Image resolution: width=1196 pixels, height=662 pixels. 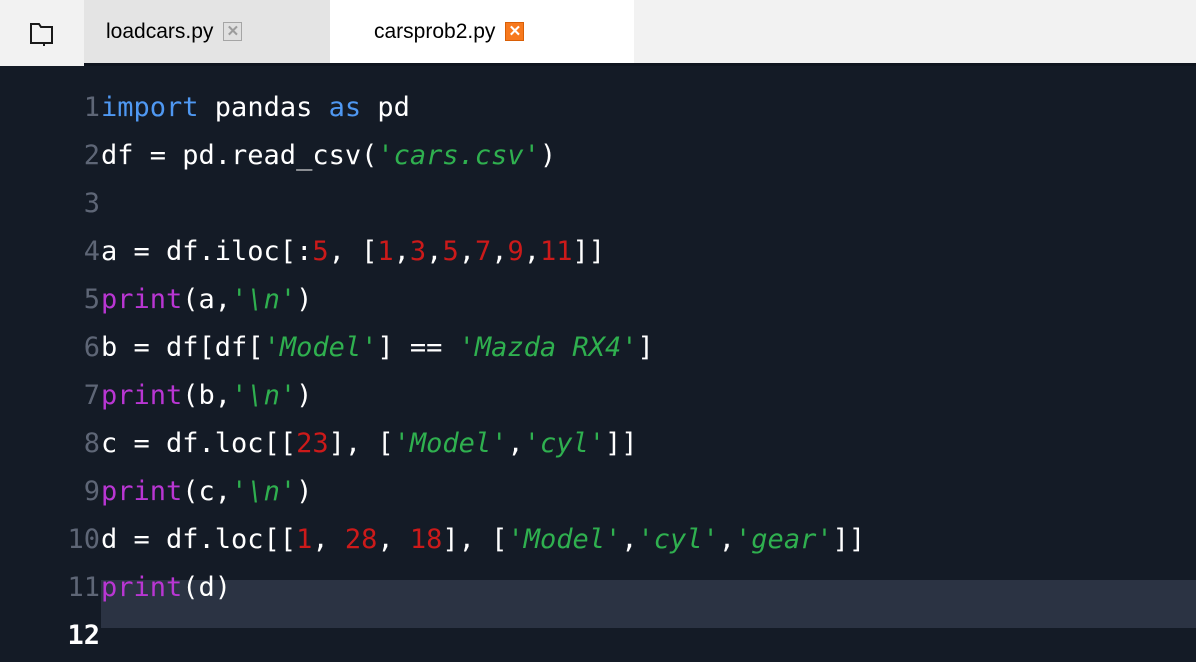 I want to click on code-token: b = df[df[, so click(x=182, y=347).